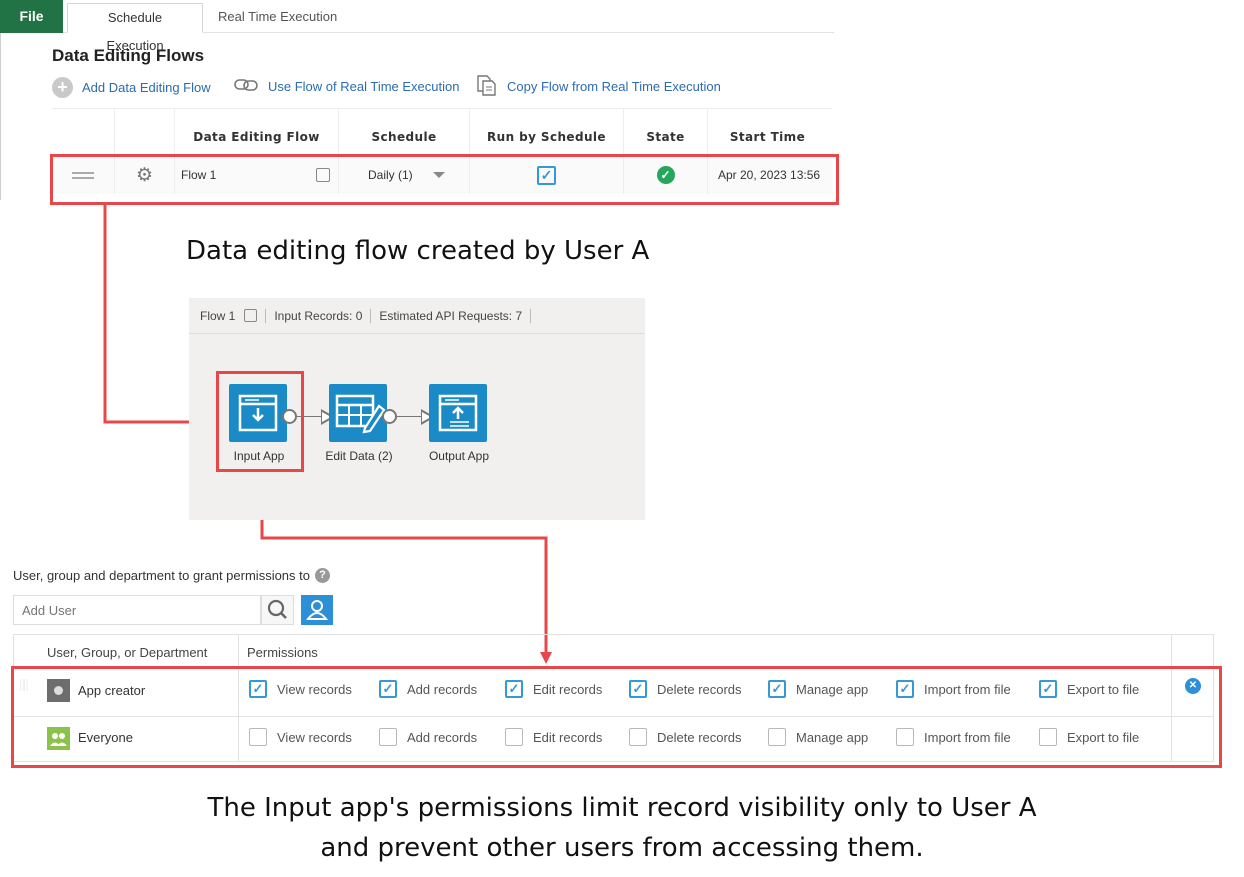 This screenshot has height=877, width=1244. Describe the element at coordinates (251, 315) in the screenshot. I see `edit-icon` at that location.